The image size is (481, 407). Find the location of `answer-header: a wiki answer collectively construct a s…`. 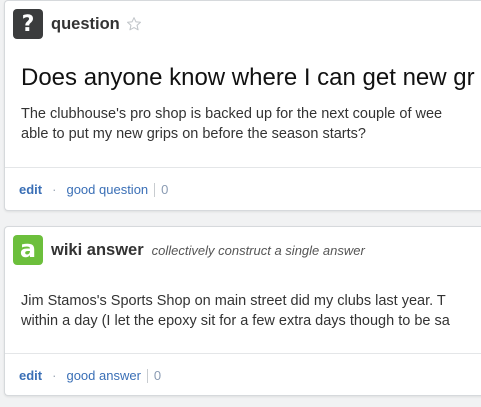

answer-header: a wiki answer collectively construct a s… is located at coordinates (189, 250).